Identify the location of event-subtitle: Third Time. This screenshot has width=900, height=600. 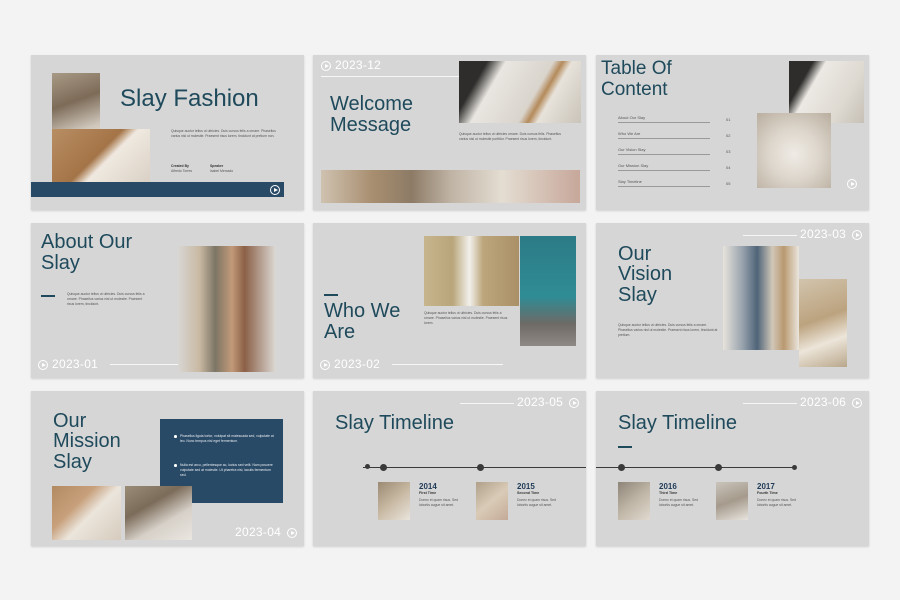
(668, 493).